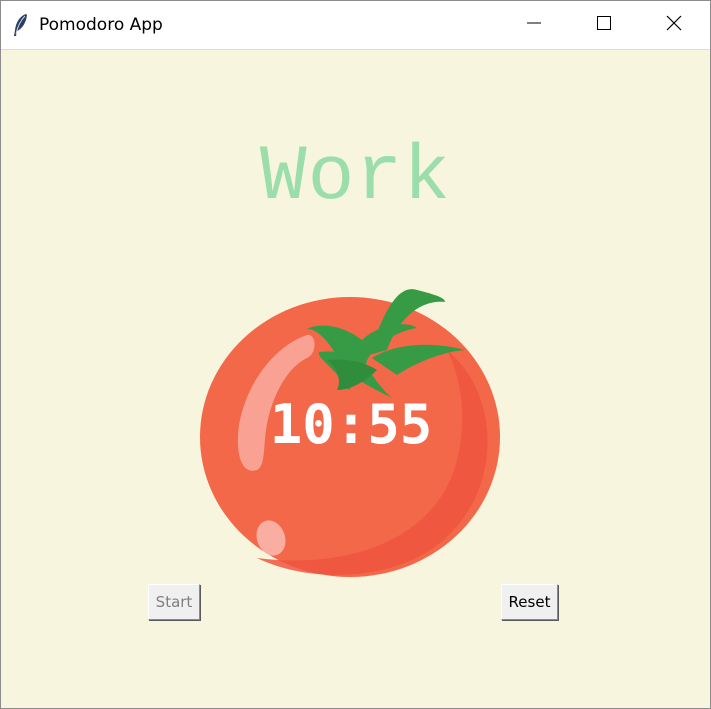 This screenshot has width=711, height=709. Describe the element at coordinates (529, 602) in the screenshot. I see `reset-button: Reset` at that location.